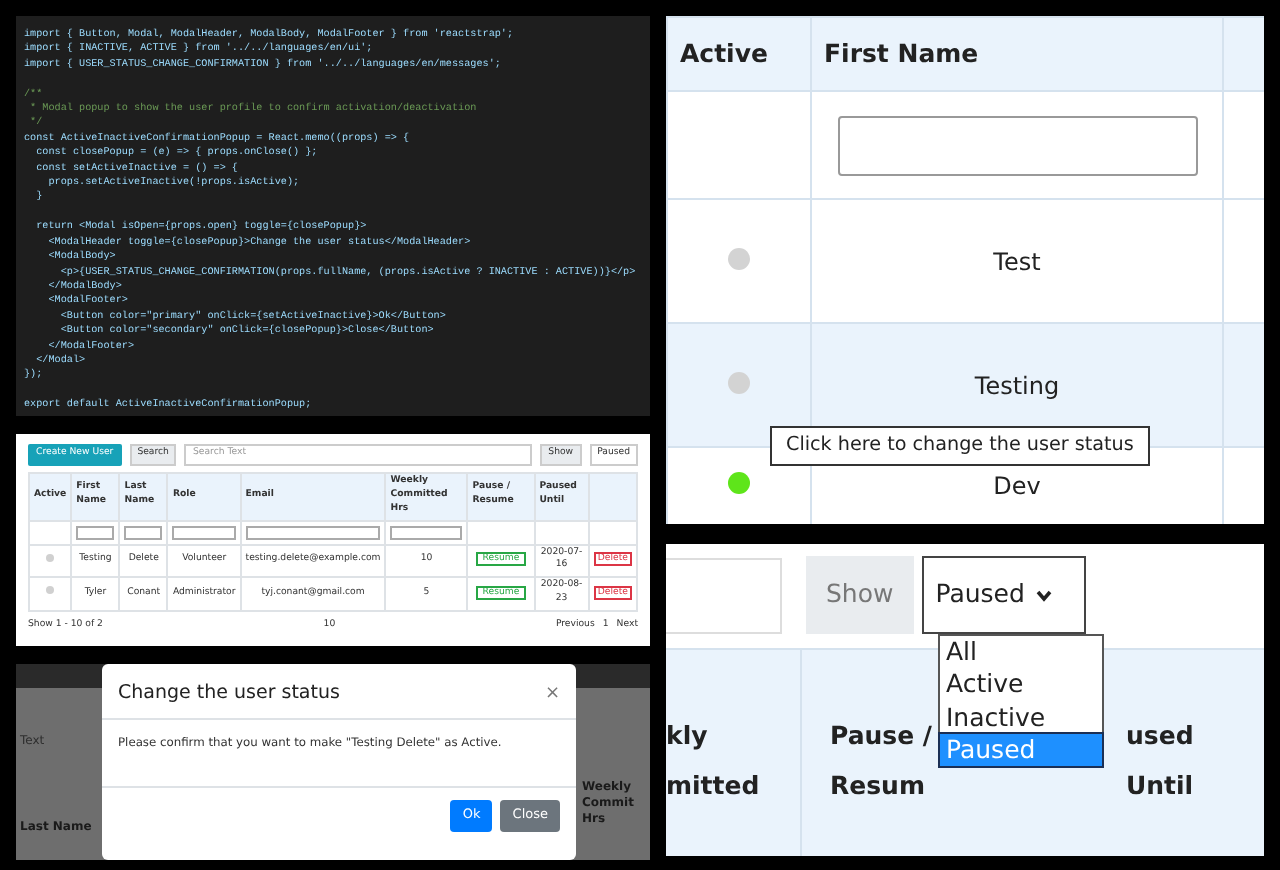  Describe the element at coordinates (1161, 760) in the screenshot. I see `column-header: used Until` at that location.